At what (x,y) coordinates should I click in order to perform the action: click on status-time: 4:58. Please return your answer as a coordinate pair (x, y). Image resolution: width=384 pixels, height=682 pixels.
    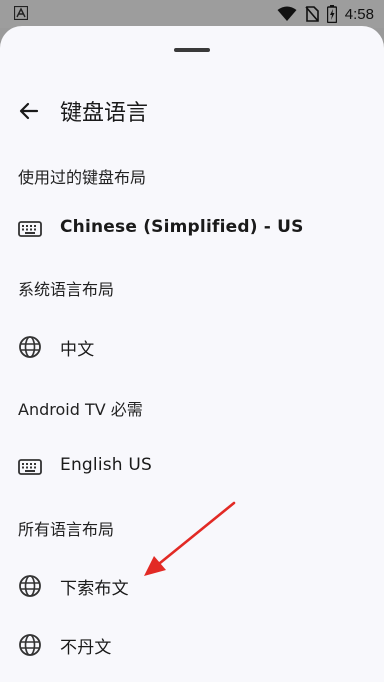
    Looking at the image, I should click on (359, 14).